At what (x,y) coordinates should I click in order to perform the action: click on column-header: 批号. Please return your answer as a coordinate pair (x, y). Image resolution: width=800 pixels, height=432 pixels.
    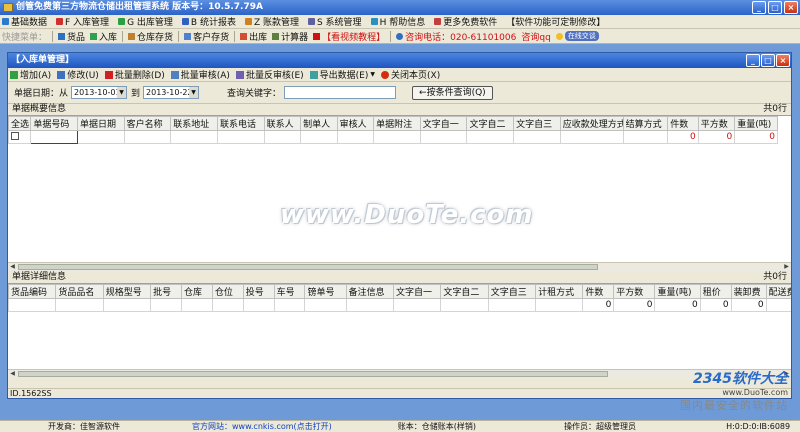
    Looking at the image, I should click on (166, 291).